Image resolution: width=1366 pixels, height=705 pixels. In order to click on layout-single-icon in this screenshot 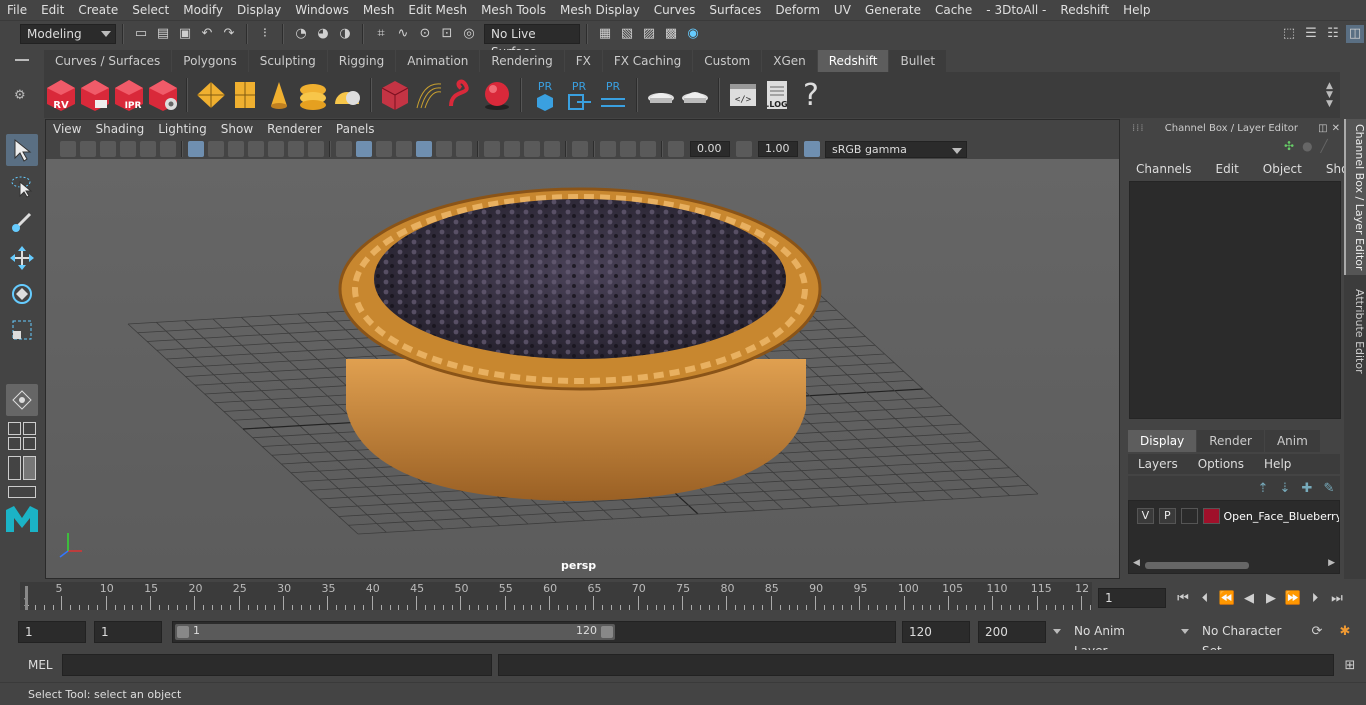, I will do `click(22, 436)`.